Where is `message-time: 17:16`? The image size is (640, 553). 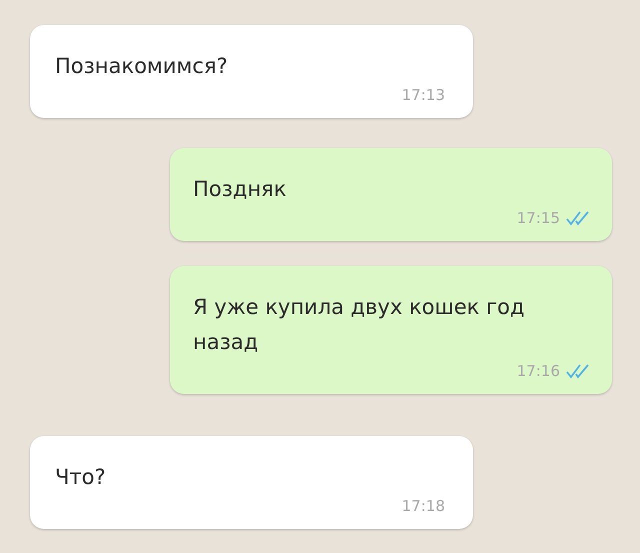
message-time: 17:16 is located at coordinates (538, 371).